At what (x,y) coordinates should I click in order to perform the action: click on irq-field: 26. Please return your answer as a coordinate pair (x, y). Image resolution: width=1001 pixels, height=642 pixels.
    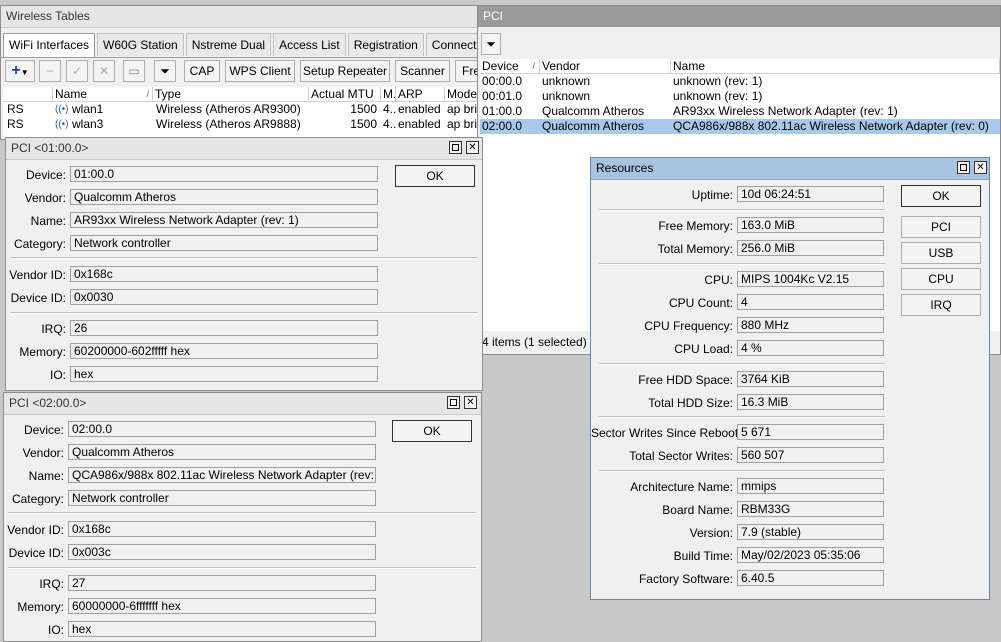
    Looking at the image, I should click on (224, 328).